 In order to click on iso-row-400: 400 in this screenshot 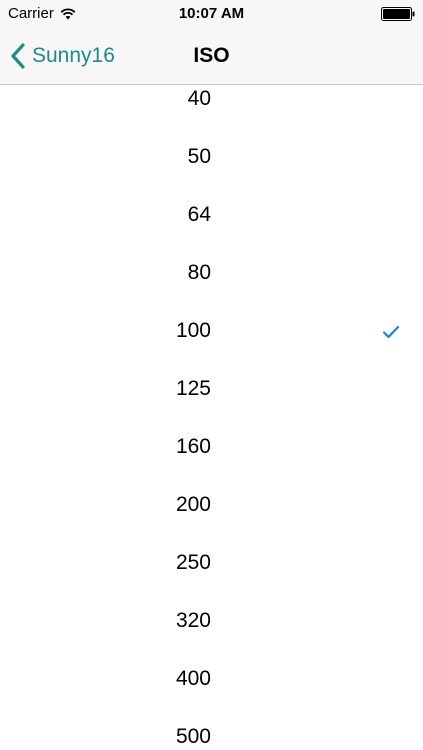, I will do `click(211, 680)`.